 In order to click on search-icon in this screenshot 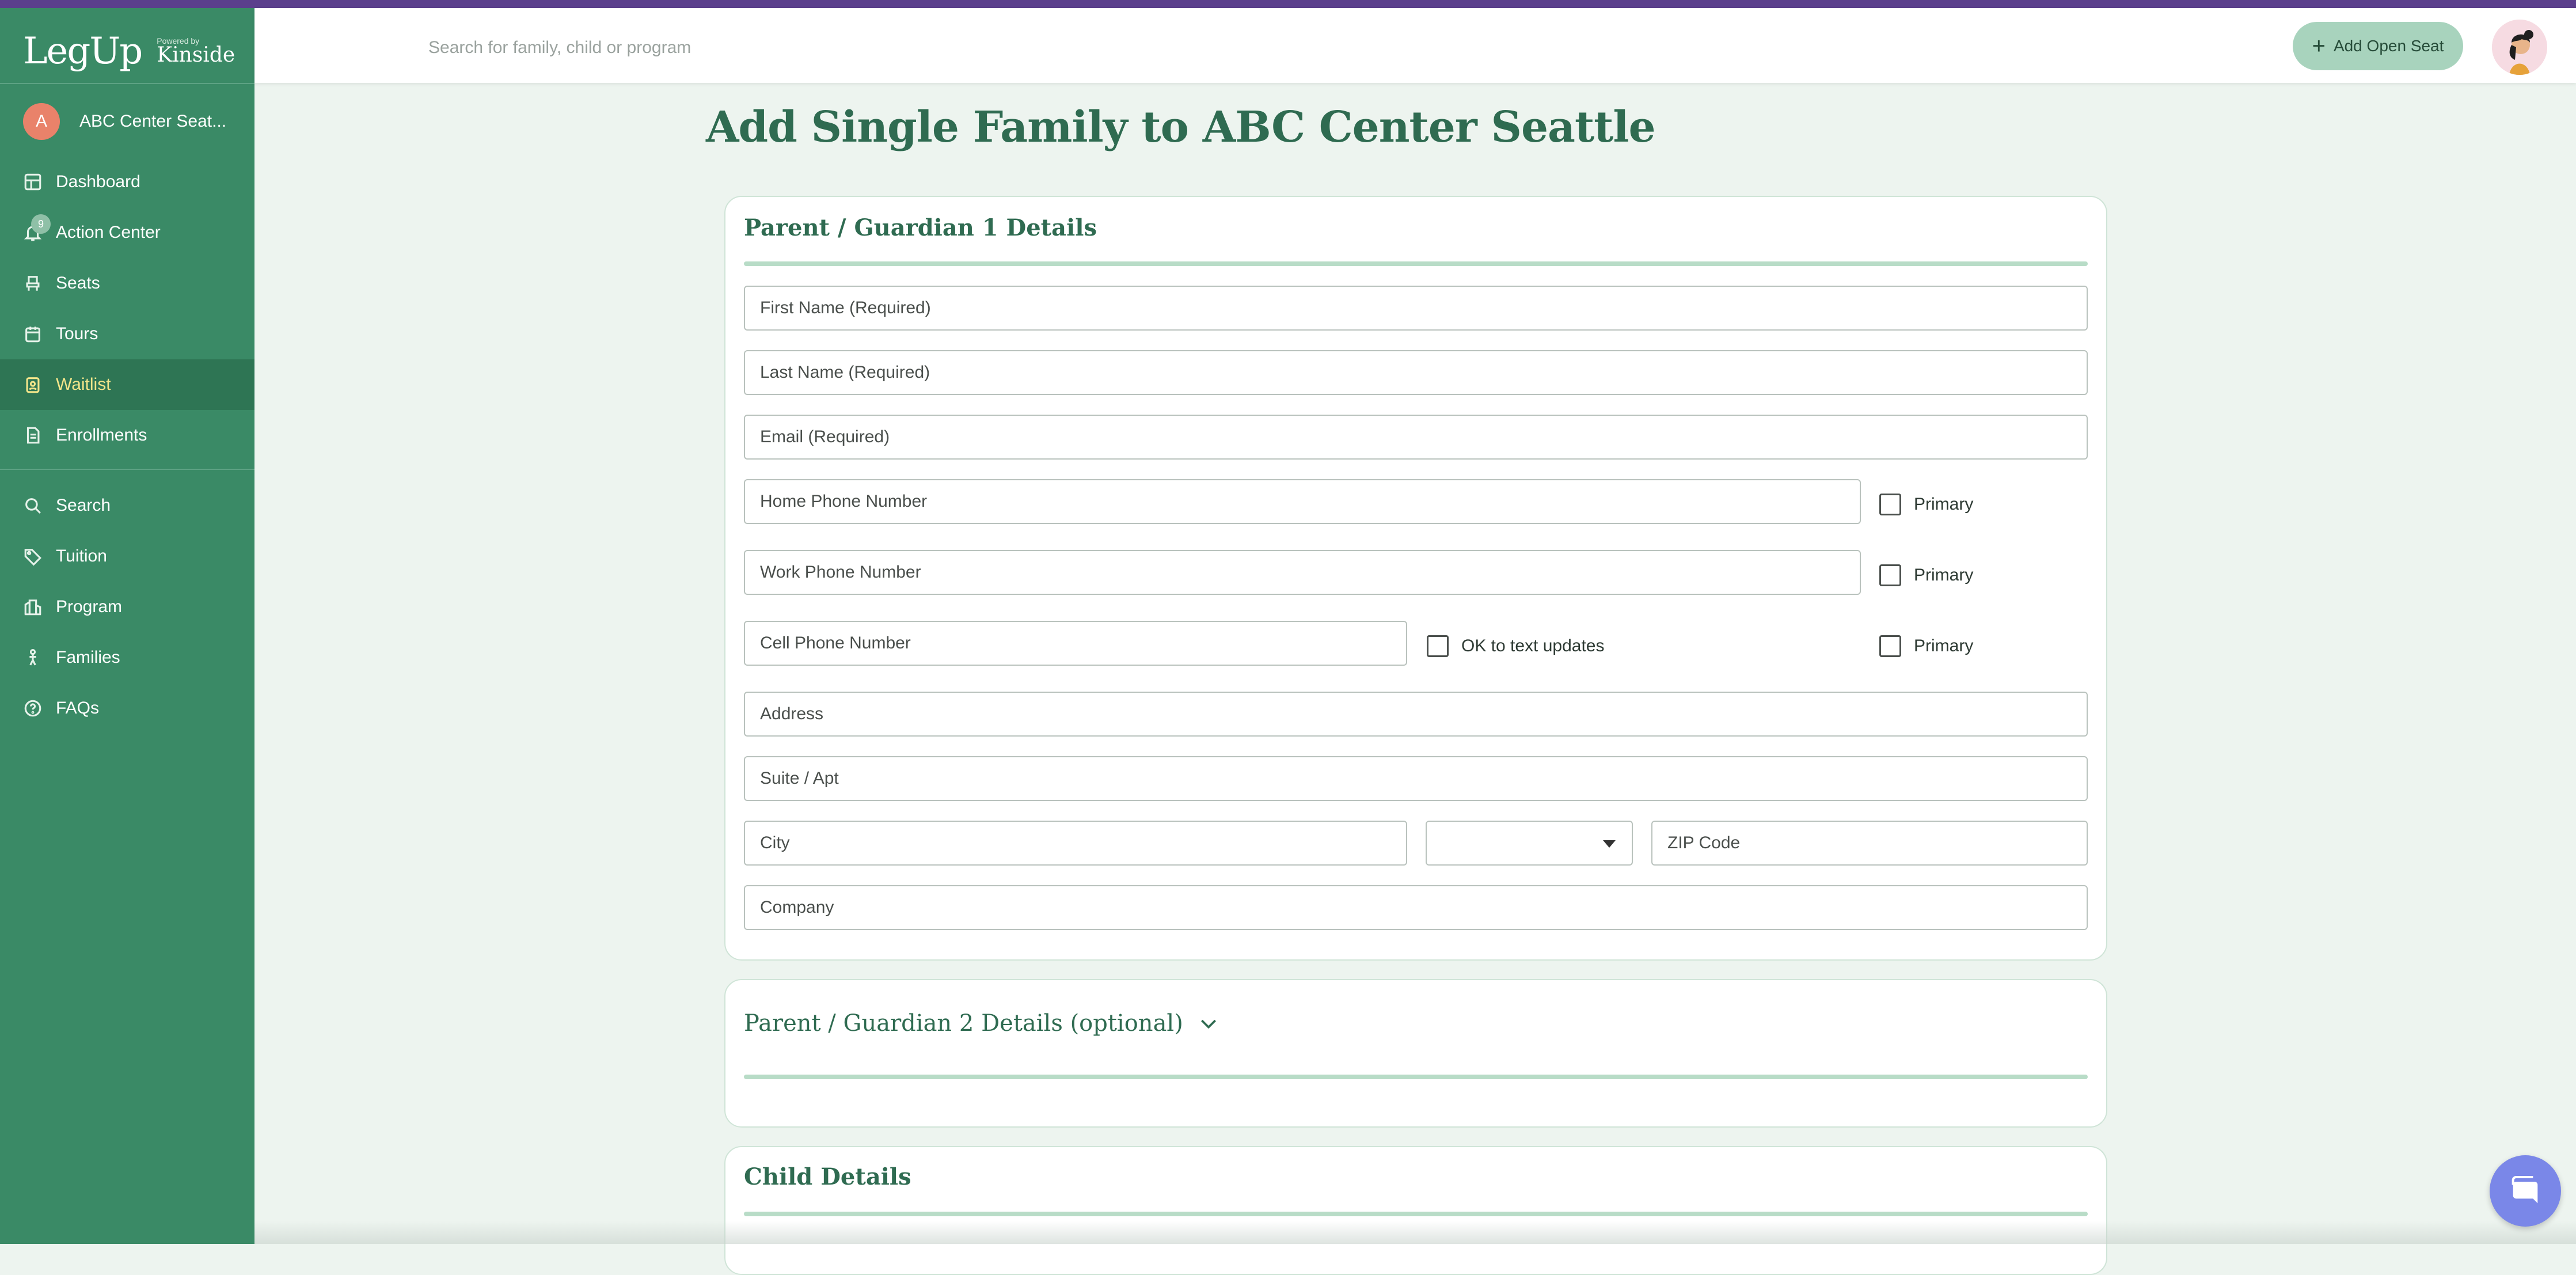, I will do `click(33, 505)`.